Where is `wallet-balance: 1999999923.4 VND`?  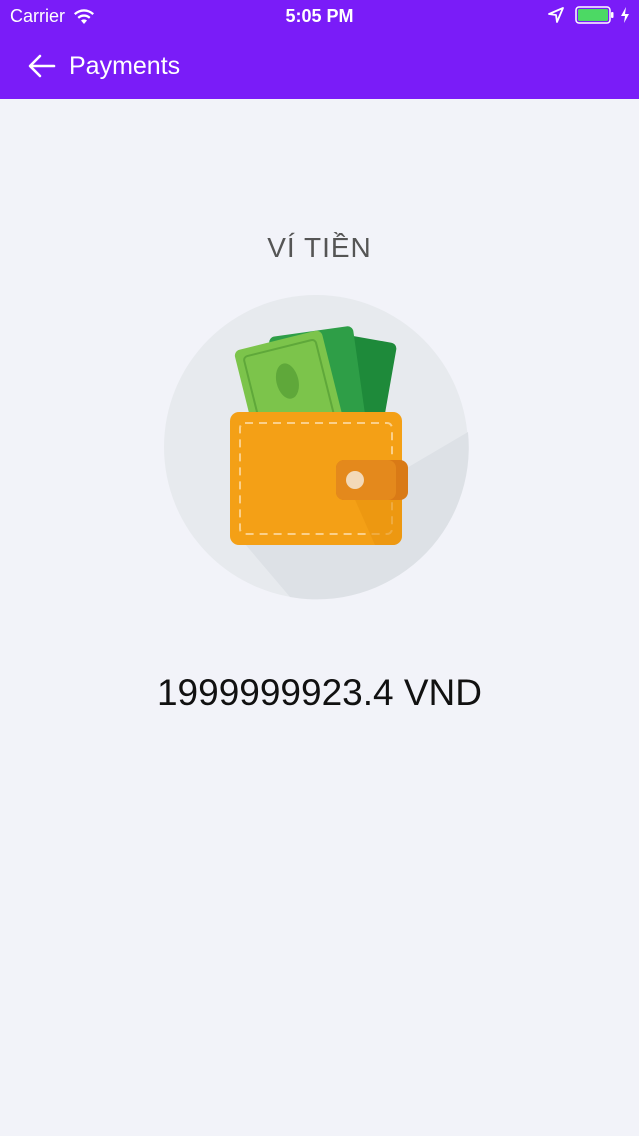 wallet-balance: 1999999923.4 VND is located at coordinates (319, 692).